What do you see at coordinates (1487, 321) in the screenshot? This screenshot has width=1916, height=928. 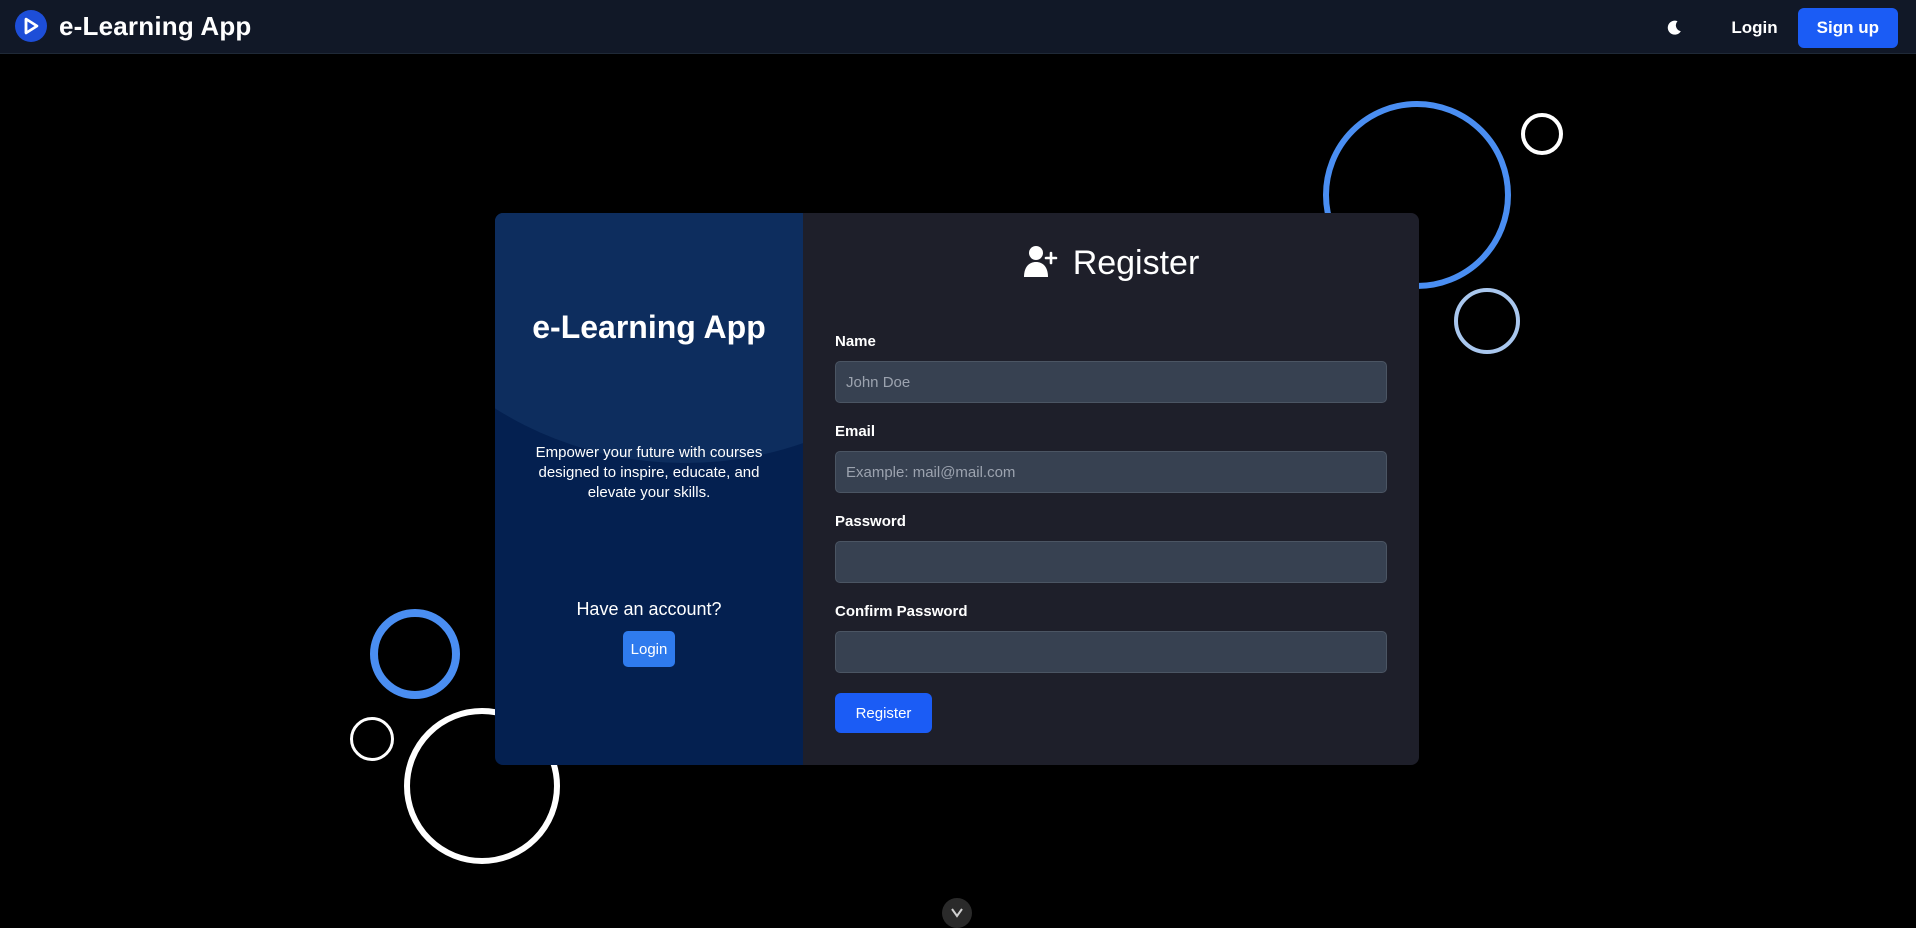 I see `decor-circle-light-blue` at bounding box center [1487, 321].